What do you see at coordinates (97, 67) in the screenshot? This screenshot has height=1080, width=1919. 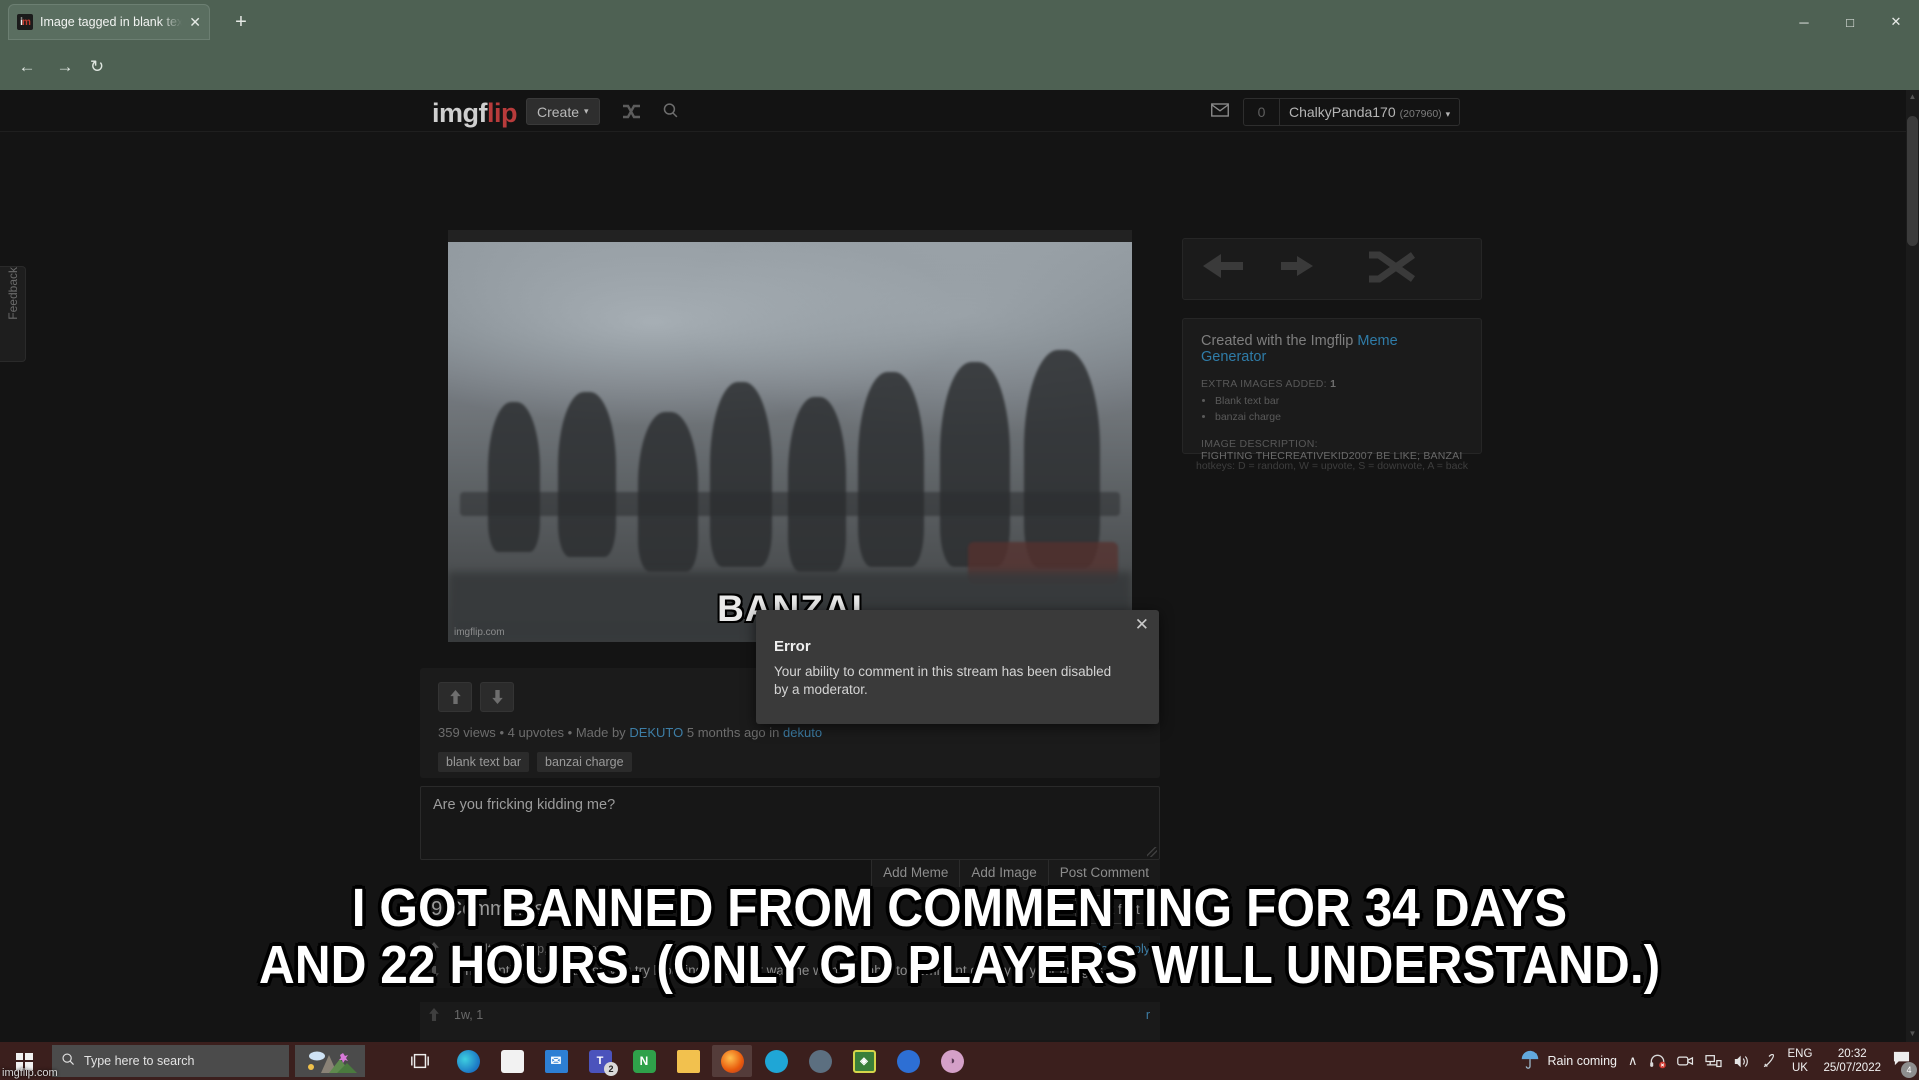 I see `reload-icon: ↻` at bounding box center [97, 67].